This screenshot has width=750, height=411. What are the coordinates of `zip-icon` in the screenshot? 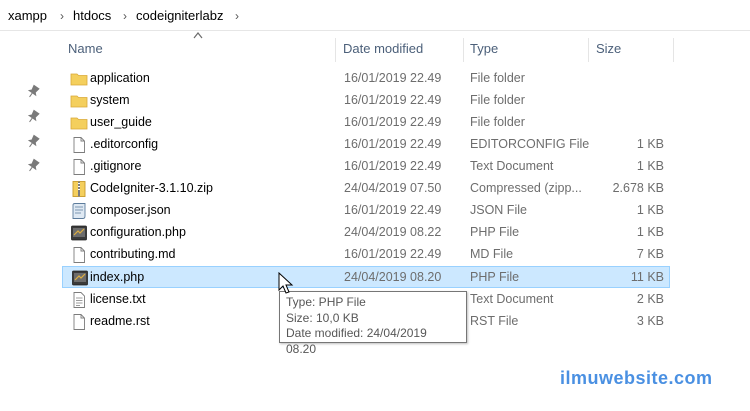 It's located at (79, 189).